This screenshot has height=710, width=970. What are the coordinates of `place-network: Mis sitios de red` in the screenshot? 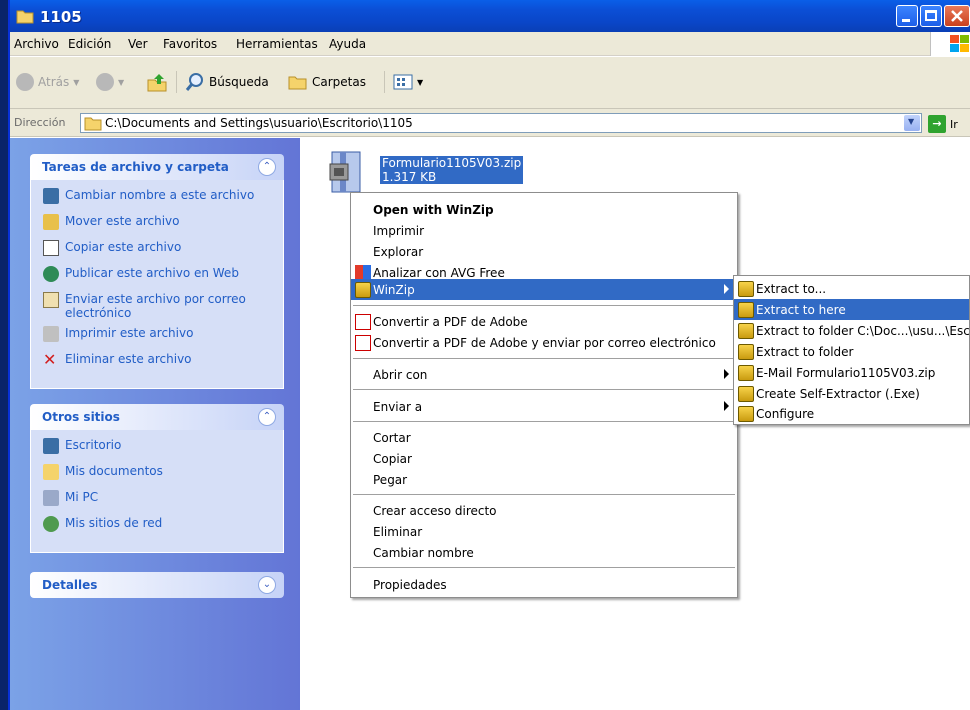 It's located at (157, 526).